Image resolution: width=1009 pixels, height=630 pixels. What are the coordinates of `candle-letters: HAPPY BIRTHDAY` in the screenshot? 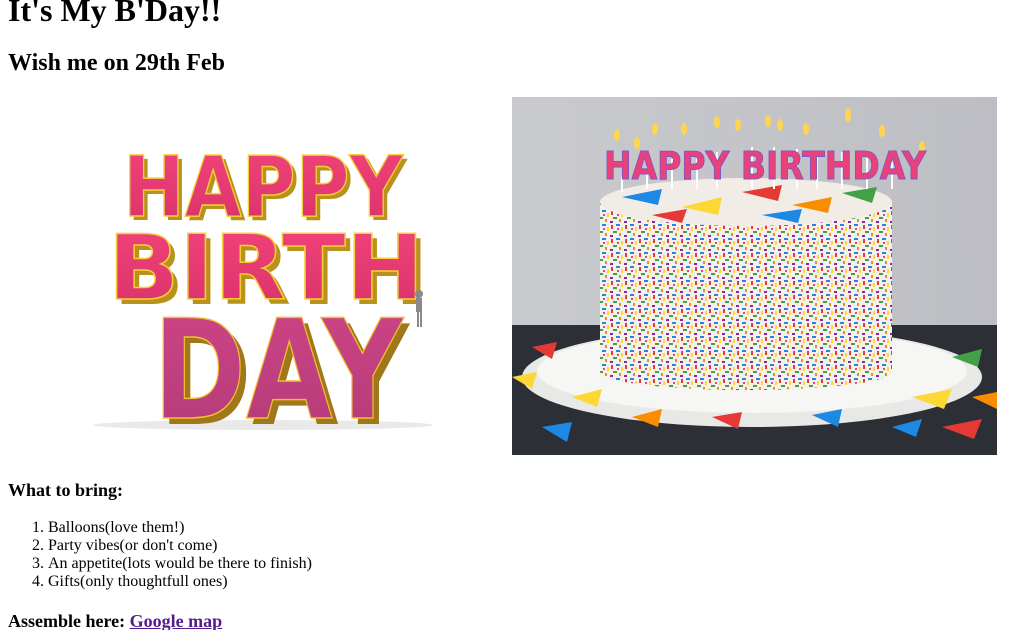 It's located at (765, 166).